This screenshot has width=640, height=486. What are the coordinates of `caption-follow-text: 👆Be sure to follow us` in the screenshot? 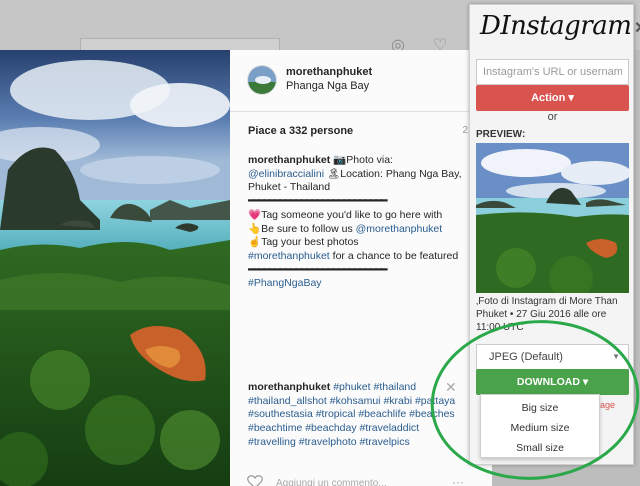 It's located at (302, 228).